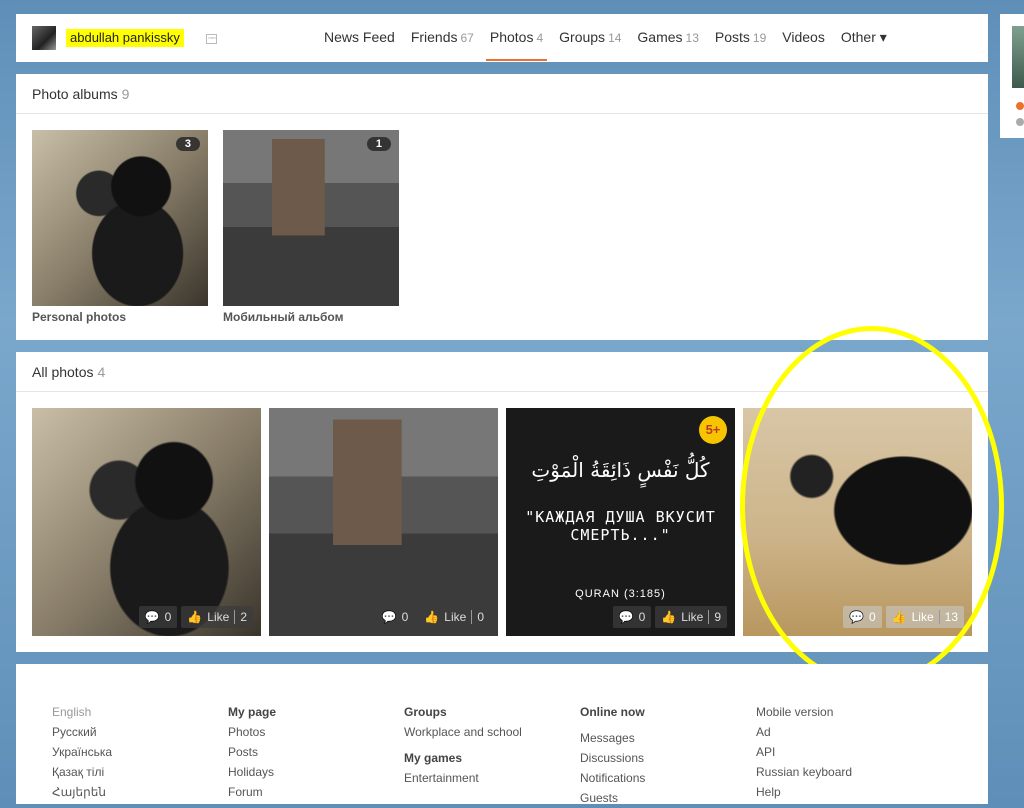 The height and width of the screenshot is (808, 1024). What do you see at coordinates (612, 758) in the screenshot?
I see `footer-link: Discussions` at bounding box center [612, 758].